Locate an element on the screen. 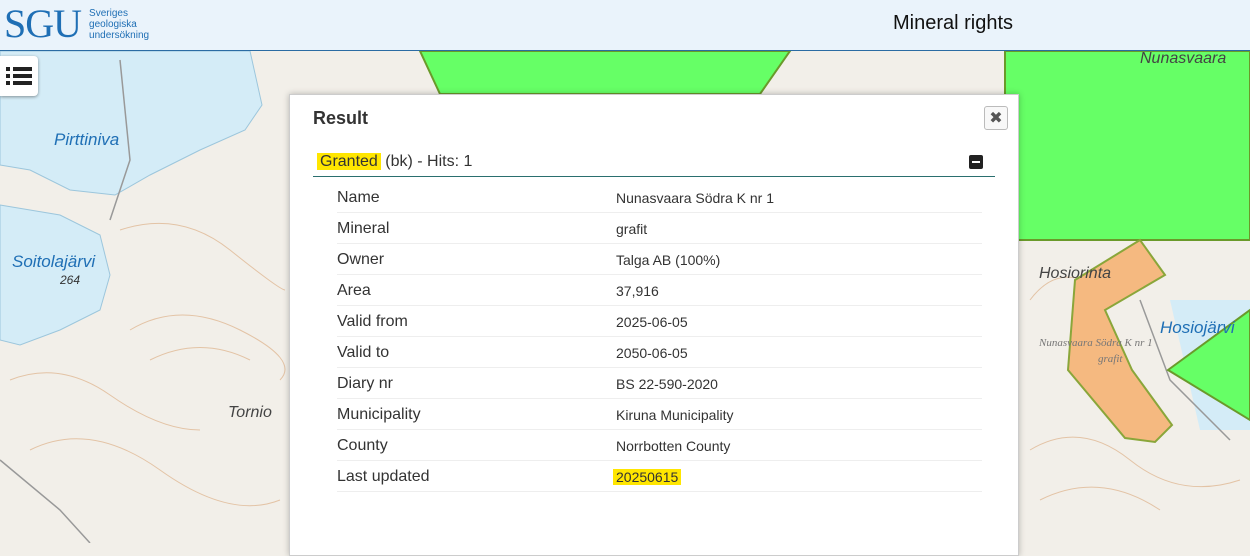 This screenshot has width=1250, height=556. section-label: Granted (bk) - Hits: 1 is located at coordinates (394, 162).